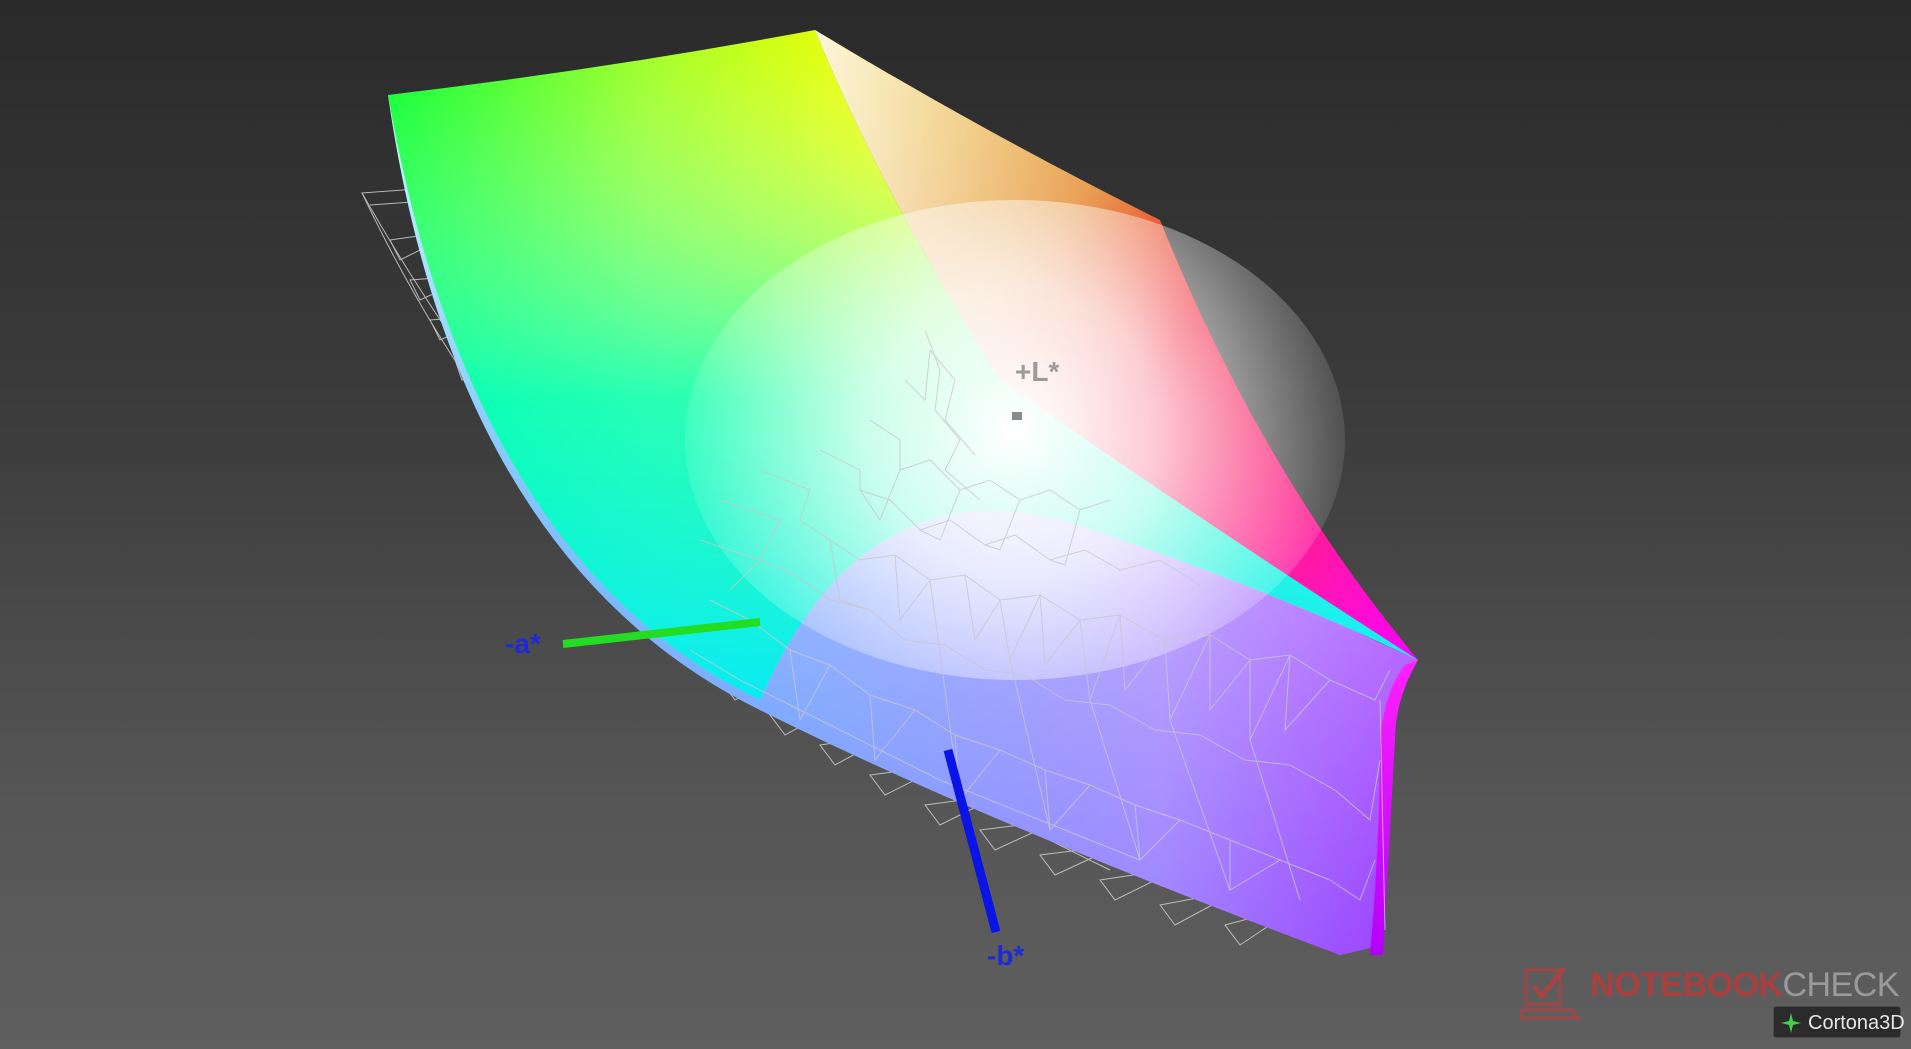  I want to click on brand-name-part2: CHECK, so click(1840, 985).